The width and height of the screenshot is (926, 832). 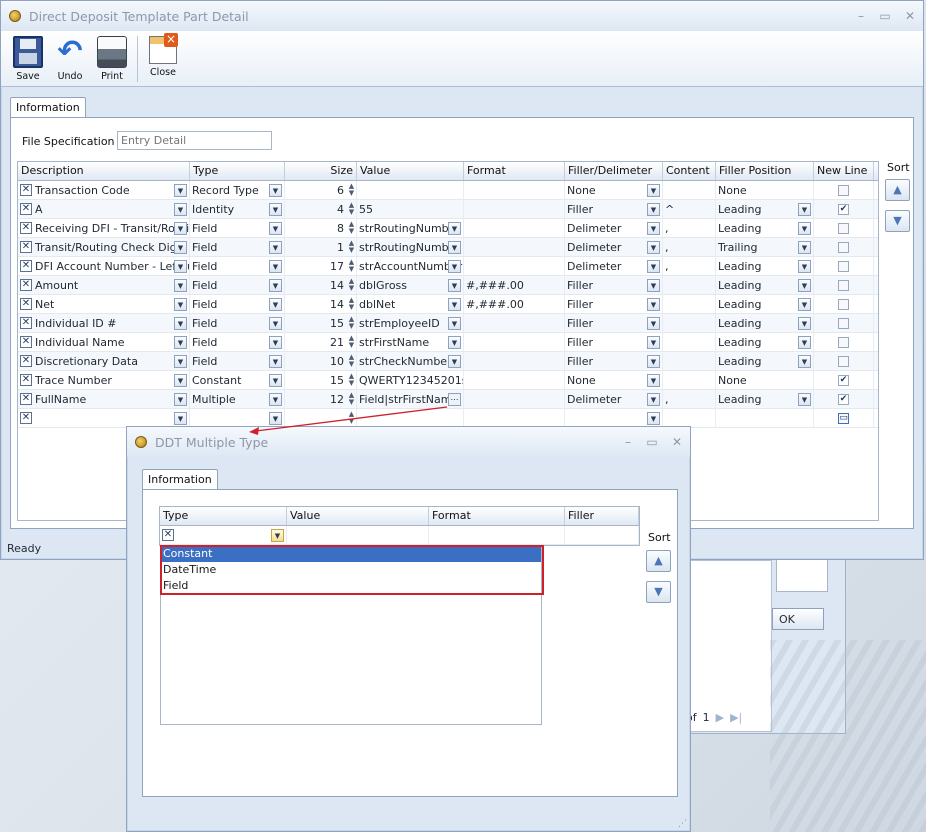 What do you see at coordinates (104, 361) in the screenshot?
I see `description-cell: ✕ Discretionary Data ▼` at bounding box center [104, 361].